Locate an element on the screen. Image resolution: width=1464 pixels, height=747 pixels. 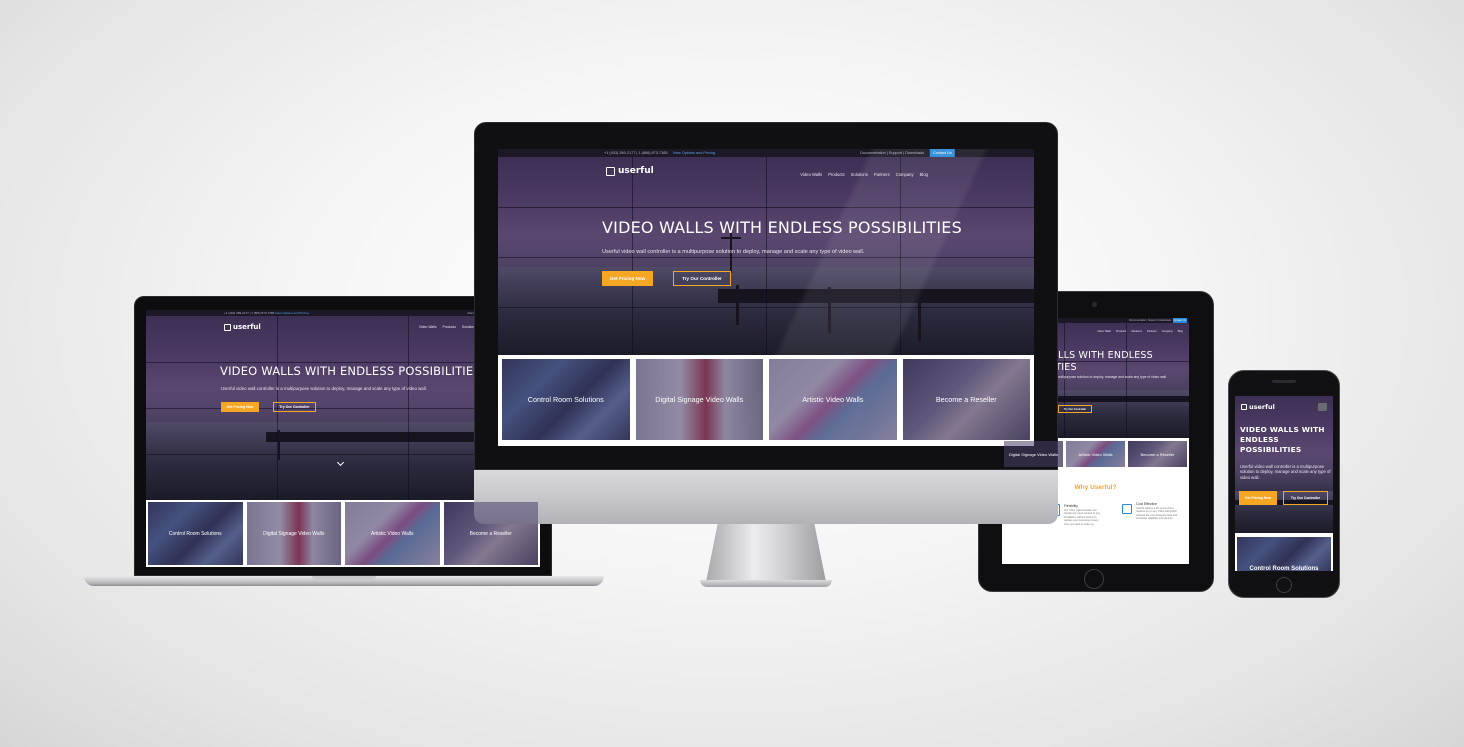
pricing-link: View Options and Pricing is located at coordinates (694, 153).